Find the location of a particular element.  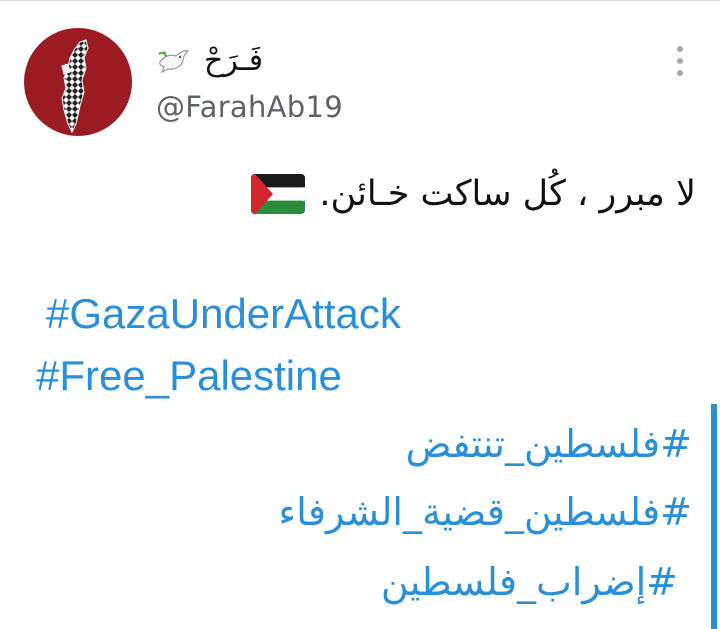

display-name-text: فَـرَحْ is located at coordinates (234, 60).